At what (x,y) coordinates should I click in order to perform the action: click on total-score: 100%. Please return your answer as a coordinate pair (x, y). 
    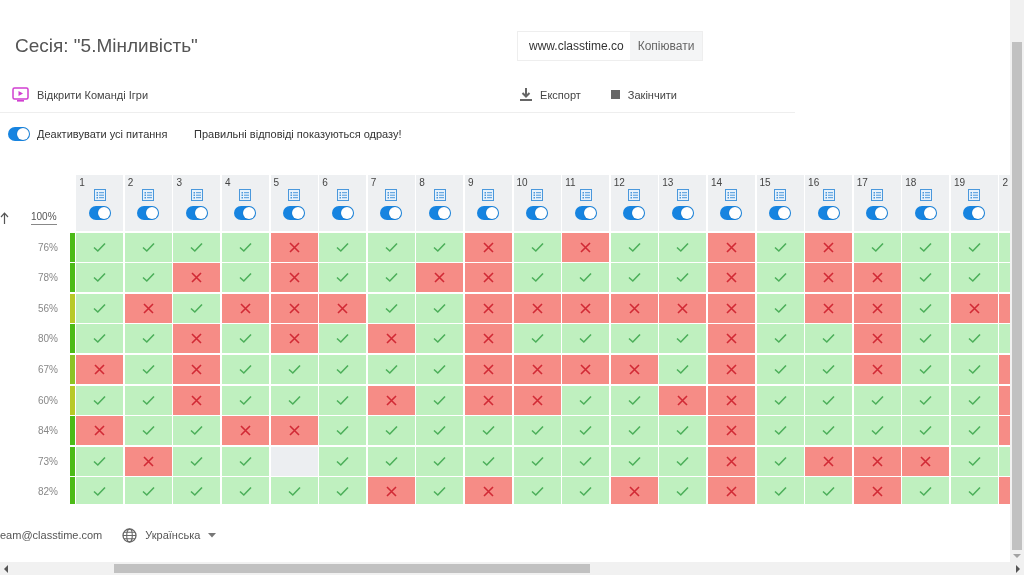
    Looking at the image, I should click on (44, 218).